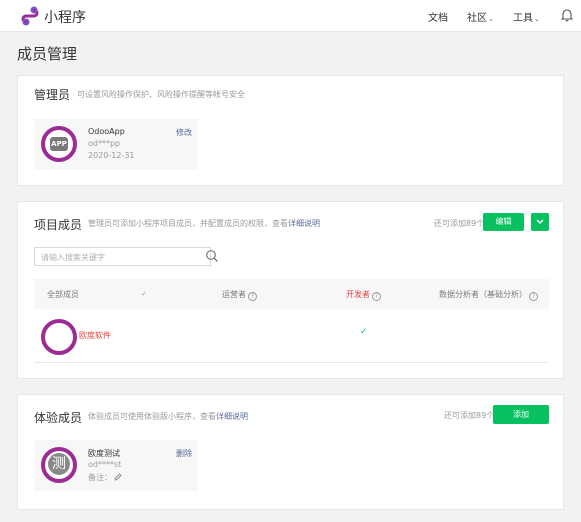  I want to click on nav-docs: 文档, so click(438, 16).